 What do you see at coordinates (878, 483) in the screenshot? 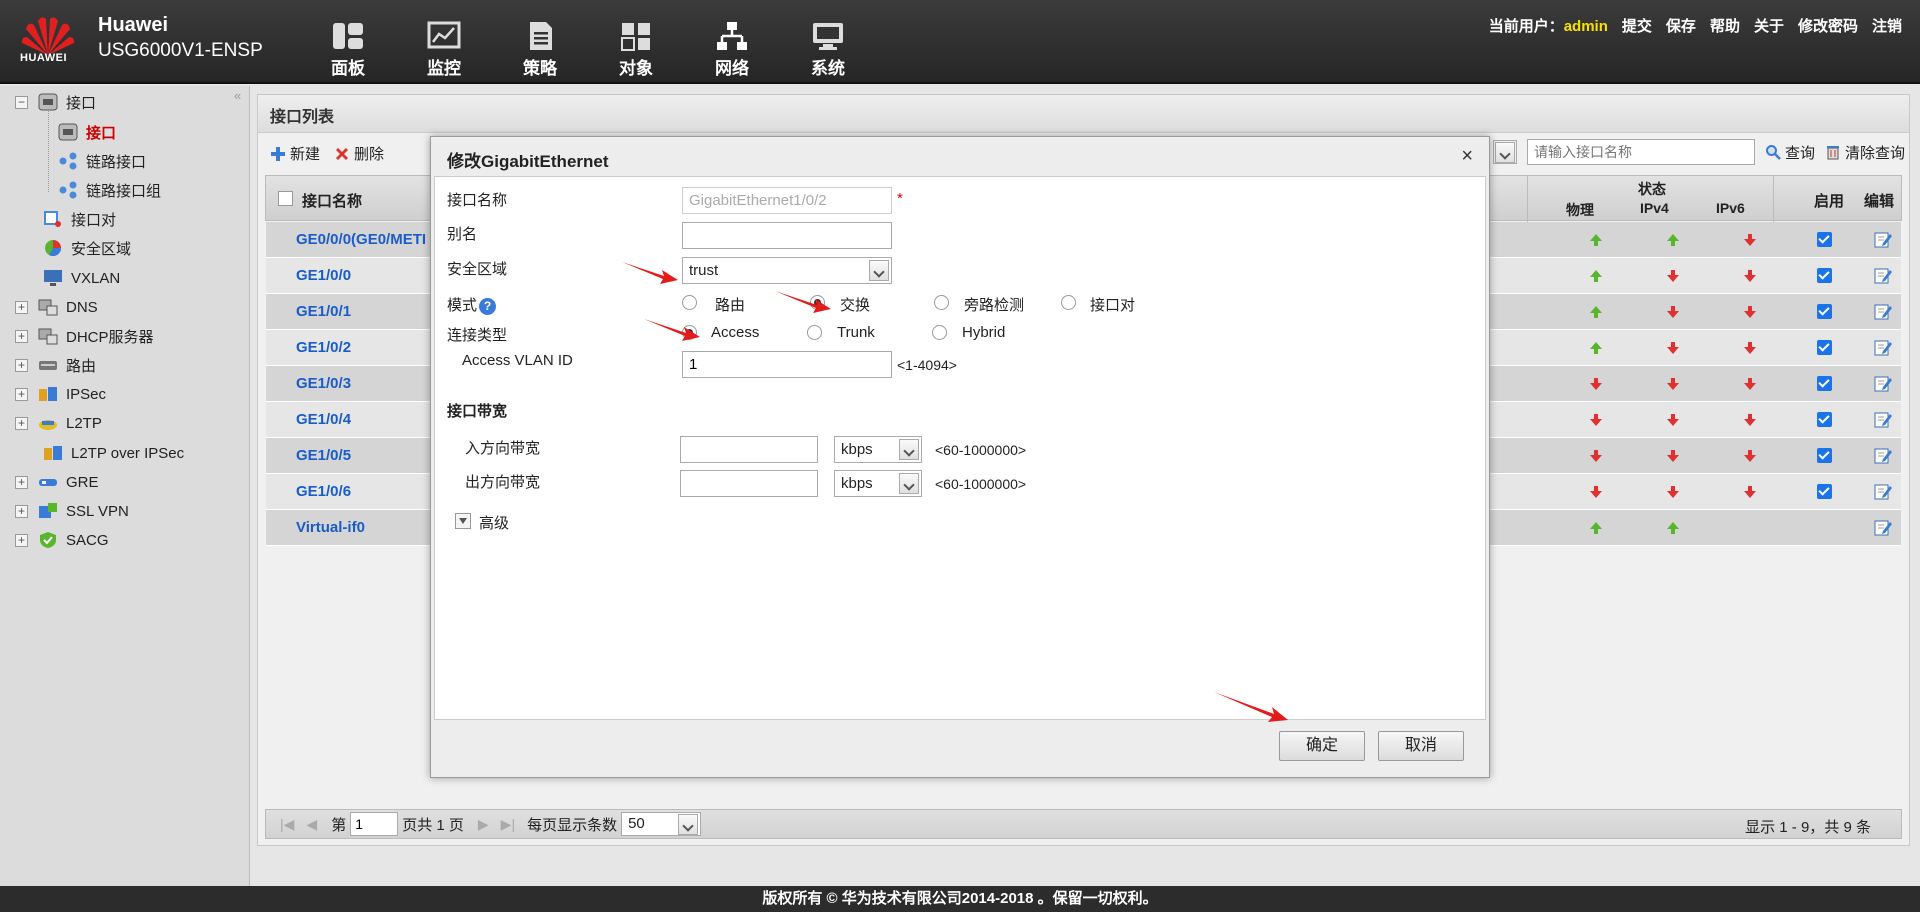
I see `outbound-bw-unit-select: kbps` at bounding box center [878, 483].